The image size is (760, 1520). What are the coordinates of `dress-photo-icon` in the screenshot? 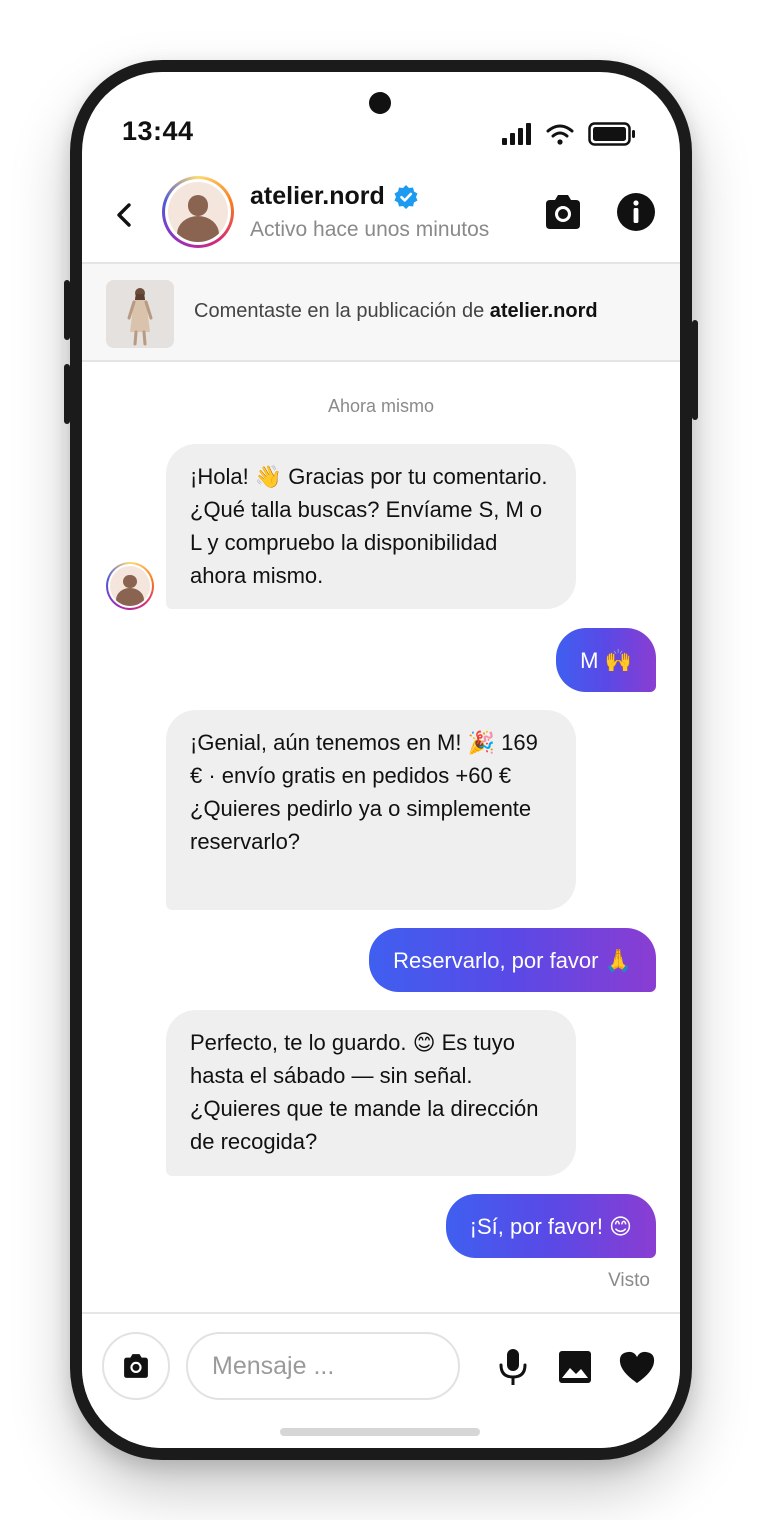 It's located at (140, 314).